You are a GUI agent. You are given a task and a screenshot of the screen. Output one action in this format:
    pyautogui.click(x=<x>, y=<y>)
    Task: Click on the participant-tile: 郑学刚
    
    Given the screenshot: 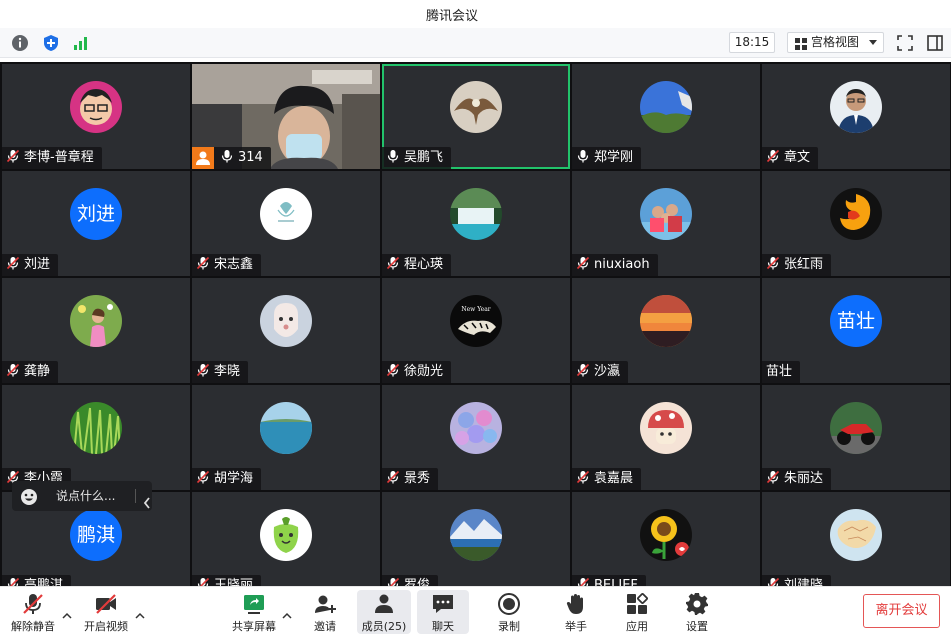 What is the action you would take?
    pyautogui.click(x=666, y=116)
    